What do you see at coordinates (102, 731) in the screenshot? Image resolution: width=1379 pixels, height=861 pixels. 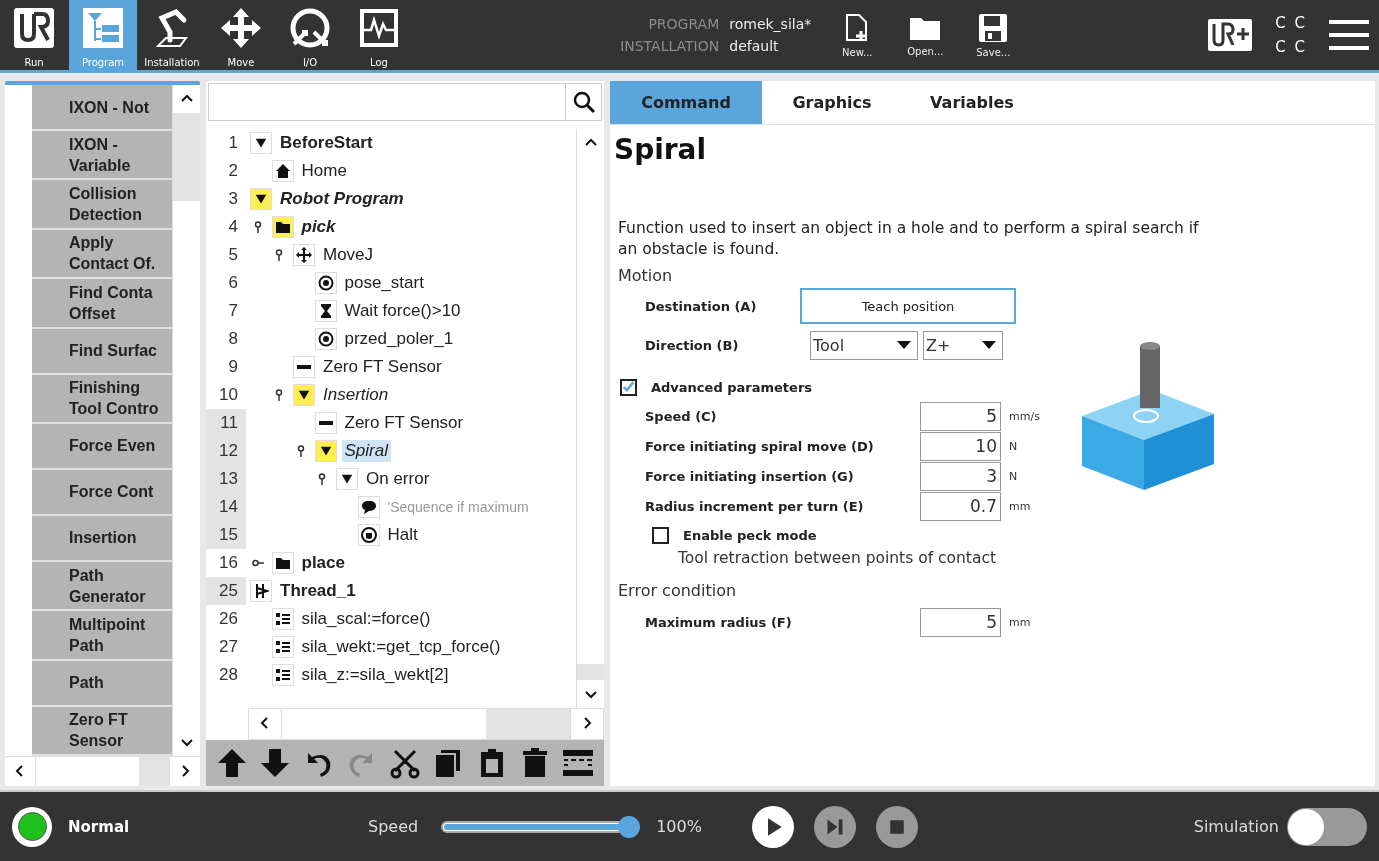 I see `node-list-item: Zero FT Sensor` at bounding box center [102, 731].